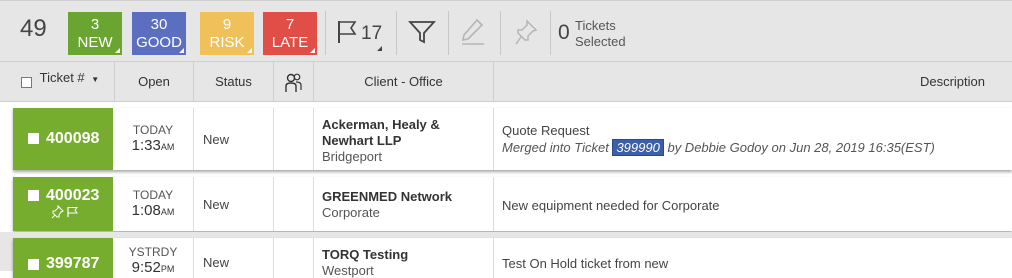 This screenshot has width=1012, height=278. I want to click on open-time: 1:33, so click(146, 145).